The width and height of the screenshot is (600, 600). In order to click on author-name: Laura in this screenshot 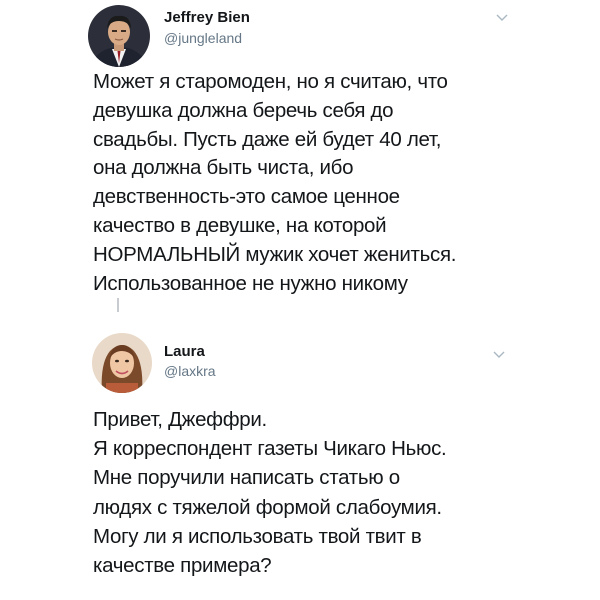, I will do `click(184, 351)`.